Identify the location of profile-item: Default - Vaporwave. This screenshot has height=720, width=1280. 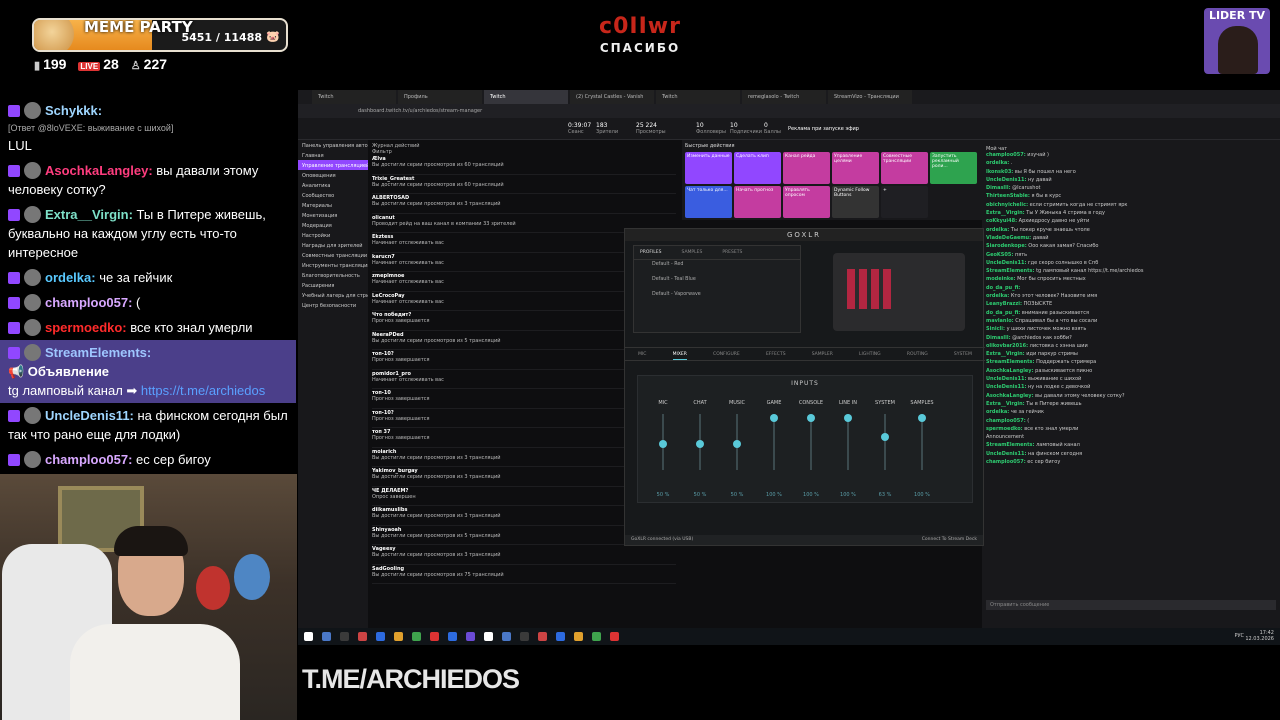
(717, 297).